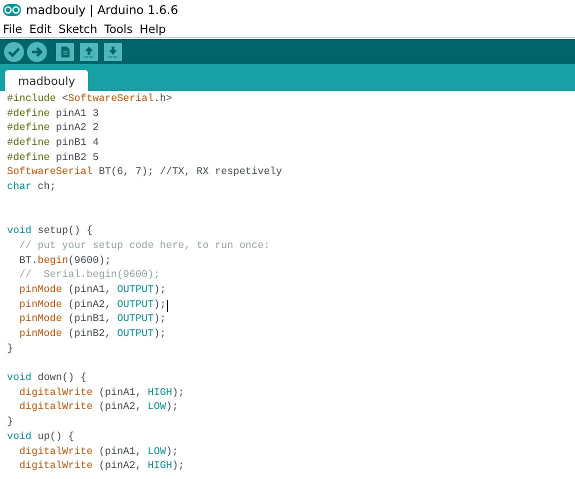 The height and width of the screenshot is (479, 575). What do you see at coordinates (101, 393) in the screenshot?
I see `code-line: digitalWrite (pinA1, HIGH);` at bounding box center [101, 393].